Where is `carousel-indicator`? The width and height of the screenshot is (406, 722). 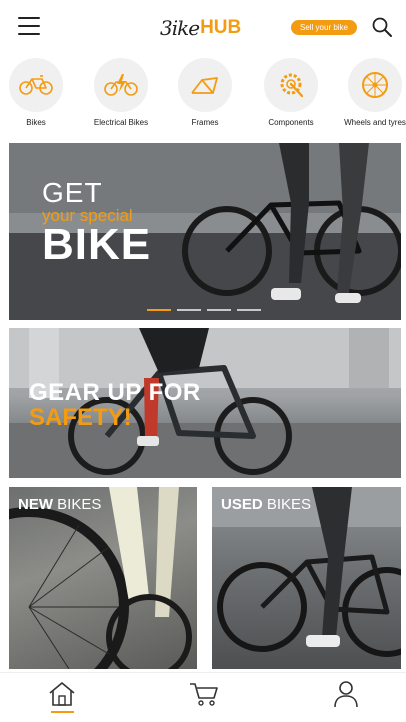 carousel-indicator is located at coordinates (204, 310).